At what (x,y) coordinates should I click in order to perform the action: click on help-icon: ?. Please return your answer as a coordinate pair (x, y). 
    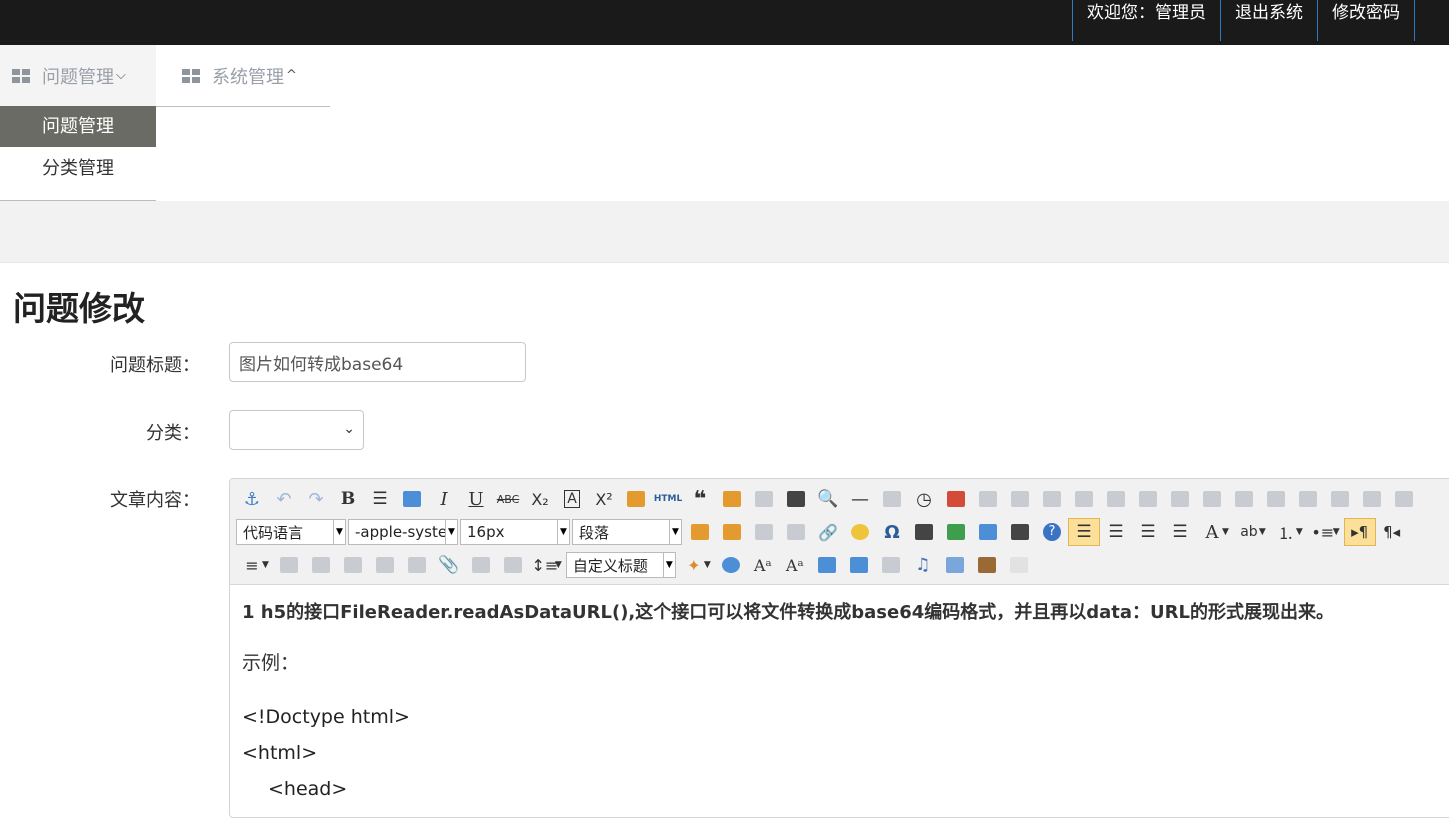
    Looking at the image, I should click on (1052, 532).